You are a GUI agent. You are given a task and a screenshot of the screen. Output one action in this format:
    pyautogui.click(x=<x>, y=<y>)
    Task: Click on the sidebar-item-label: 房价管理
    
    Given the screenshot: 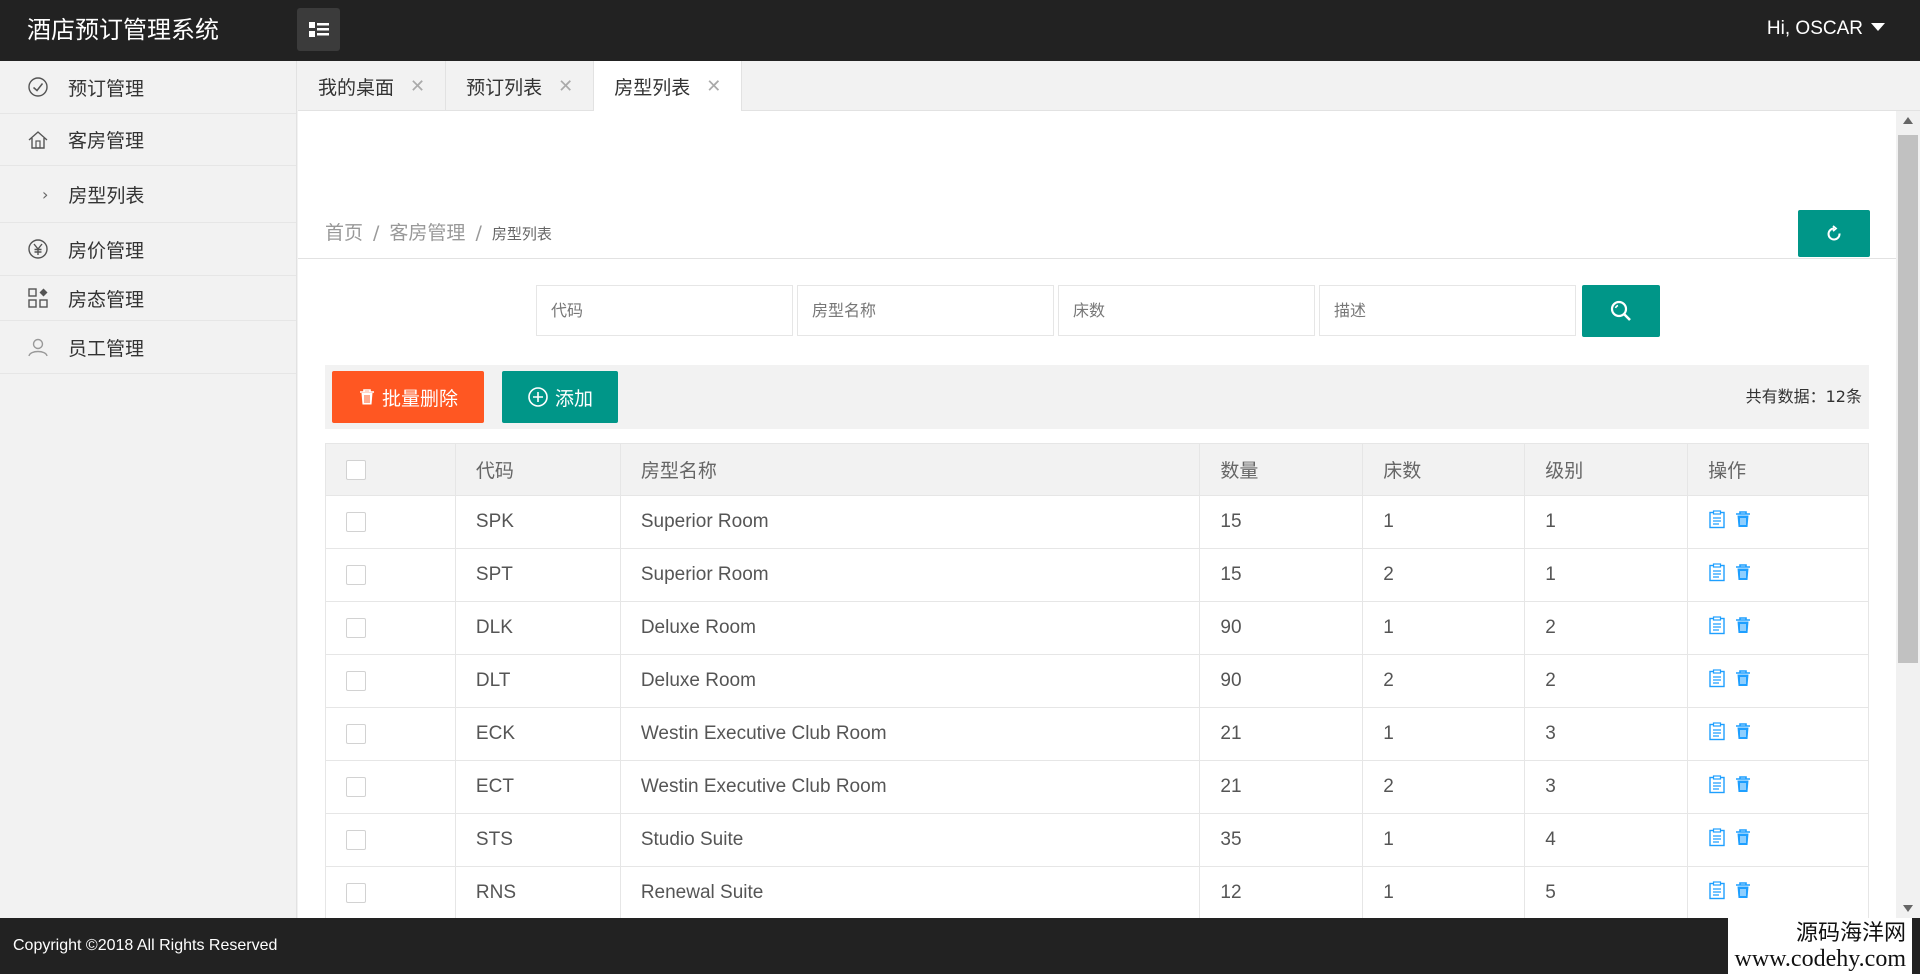 What is the action you would take?
    pyautogui.click(x=106, y=250)
    